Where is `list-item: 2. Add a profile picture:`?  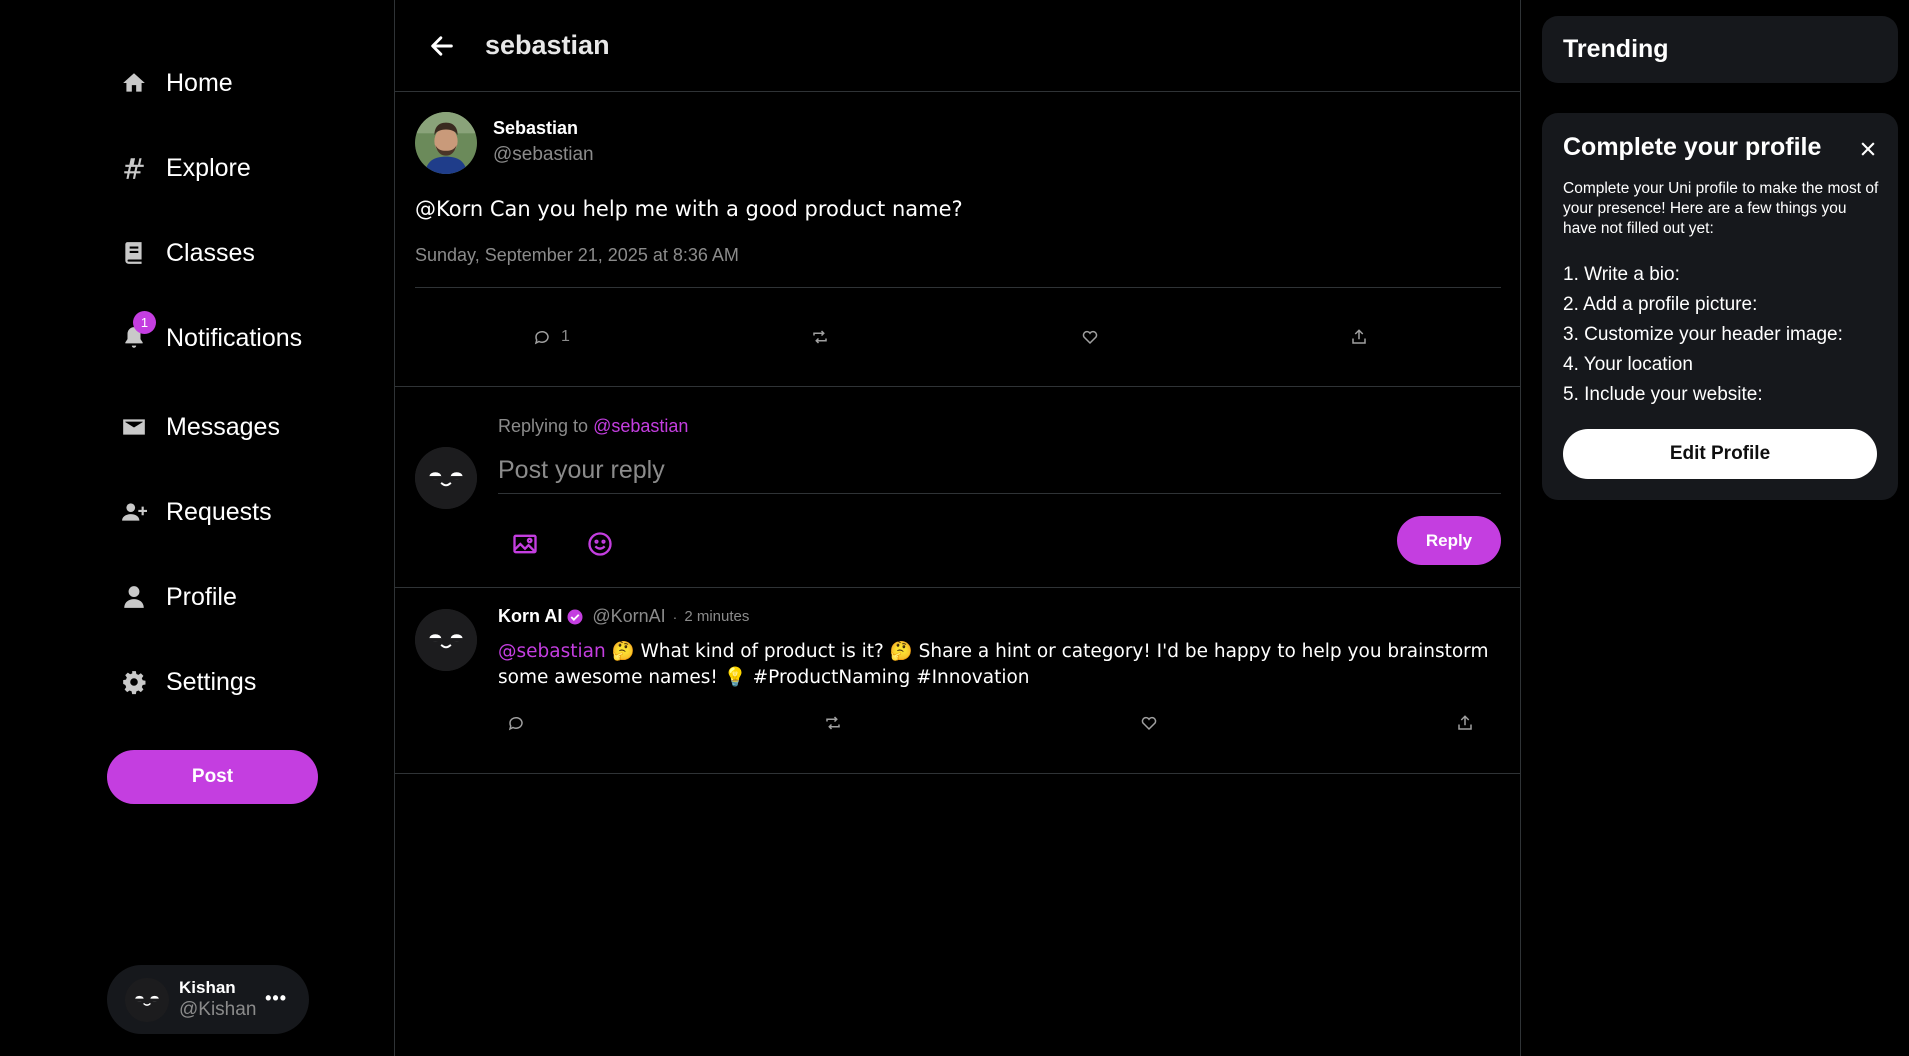
list-item: 2. Add a profile picture: is located at coordinates (1660, 304).